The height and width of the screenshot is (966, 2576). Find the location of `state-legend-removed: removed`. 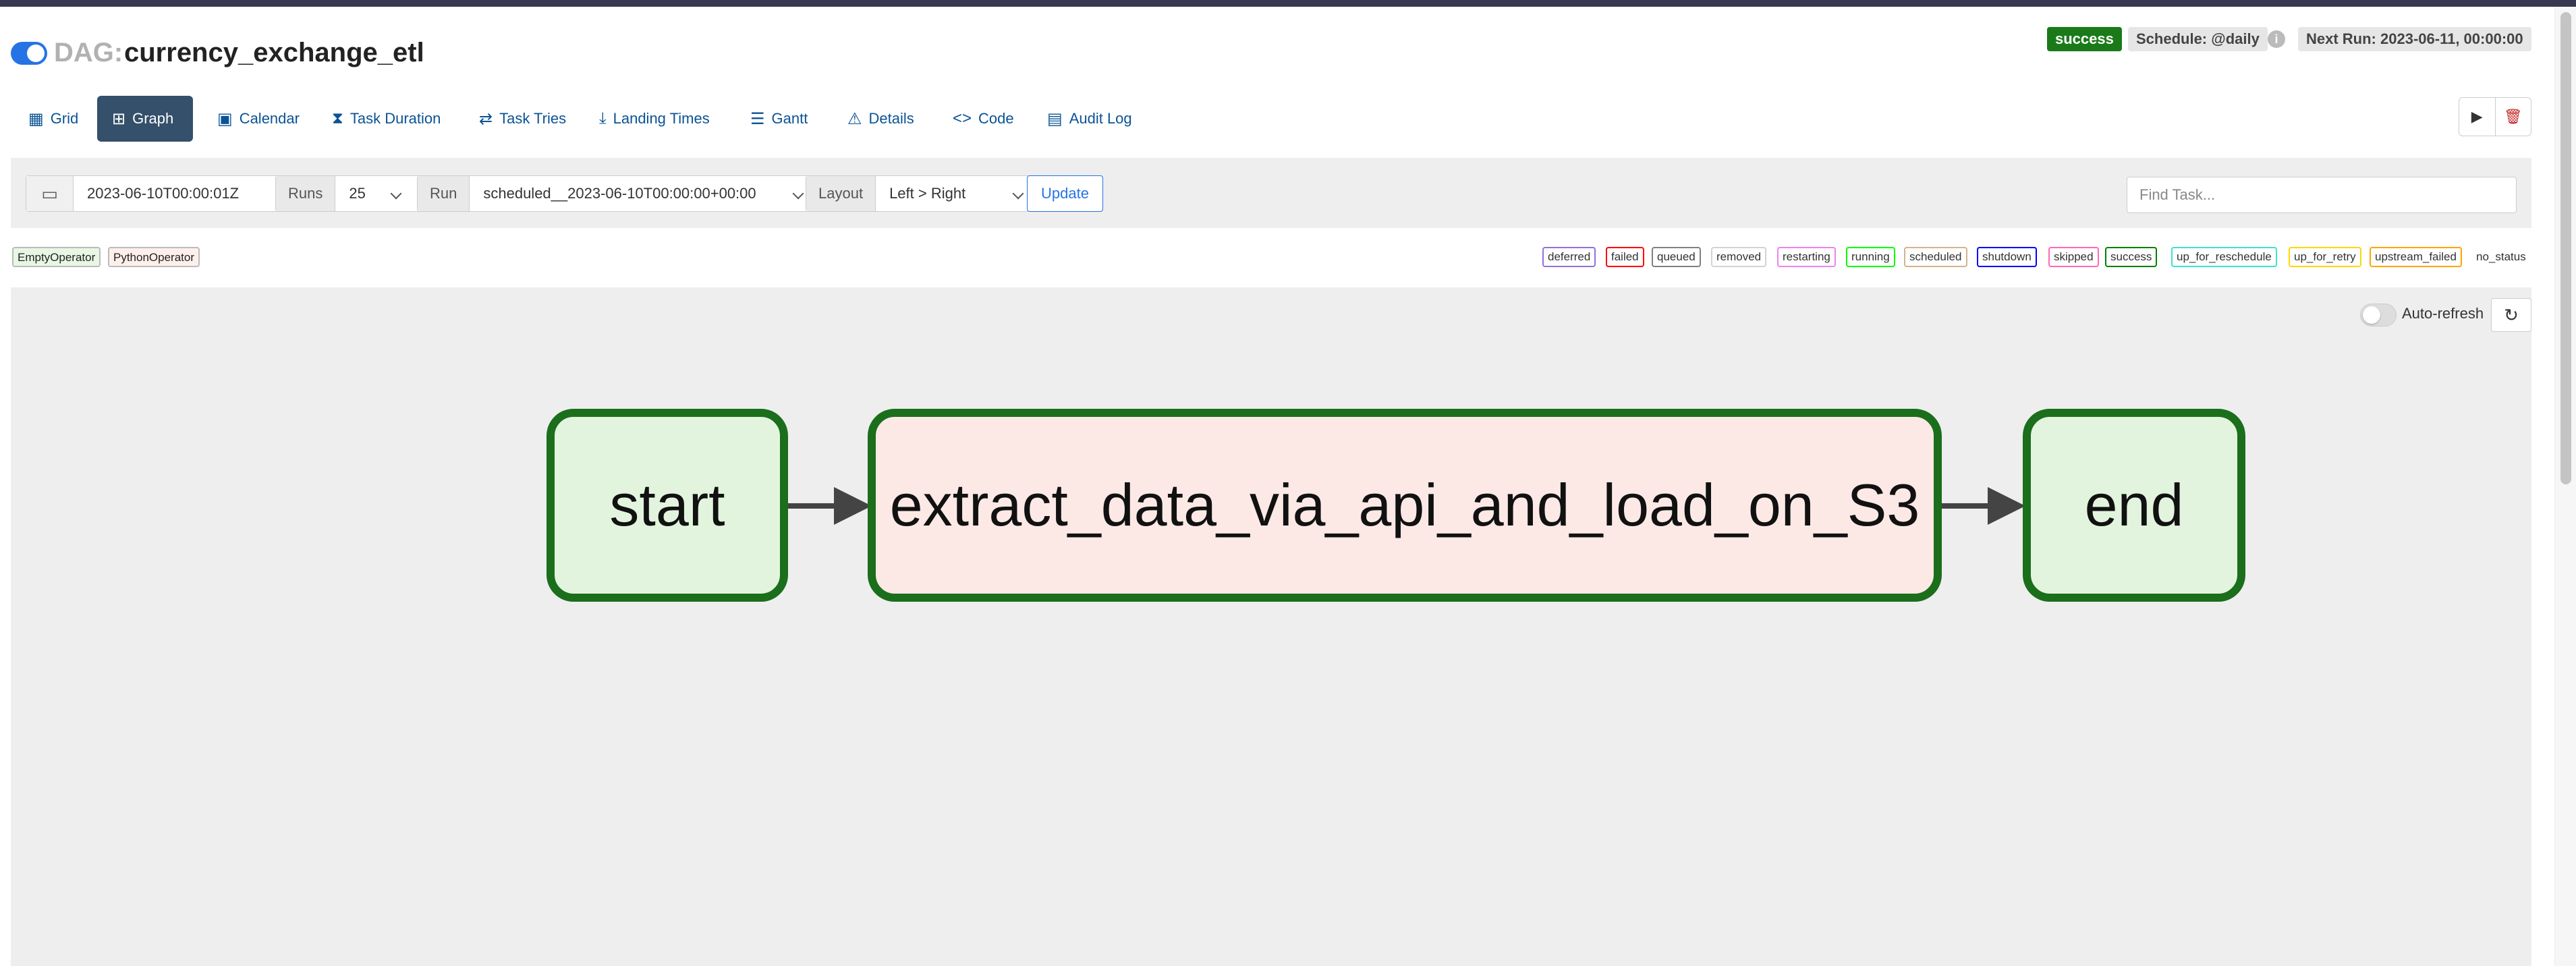

state-legend-removed: removed is located at coordinates (1739, 257).